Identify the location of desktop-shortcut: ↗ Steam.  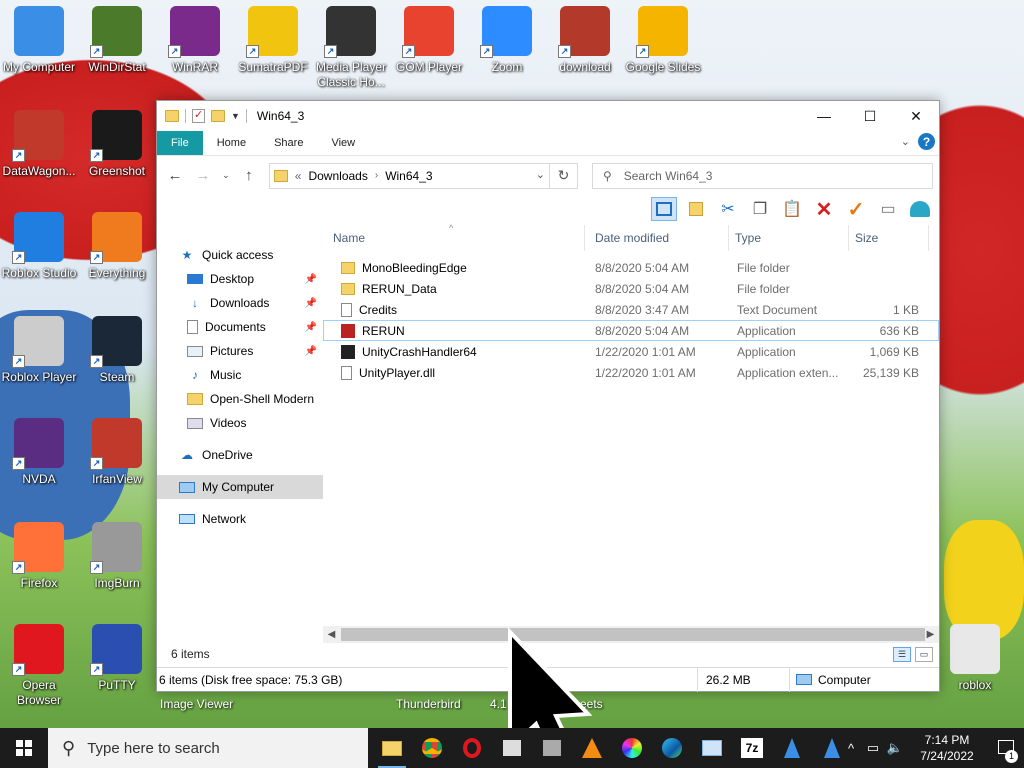
(117, 350).